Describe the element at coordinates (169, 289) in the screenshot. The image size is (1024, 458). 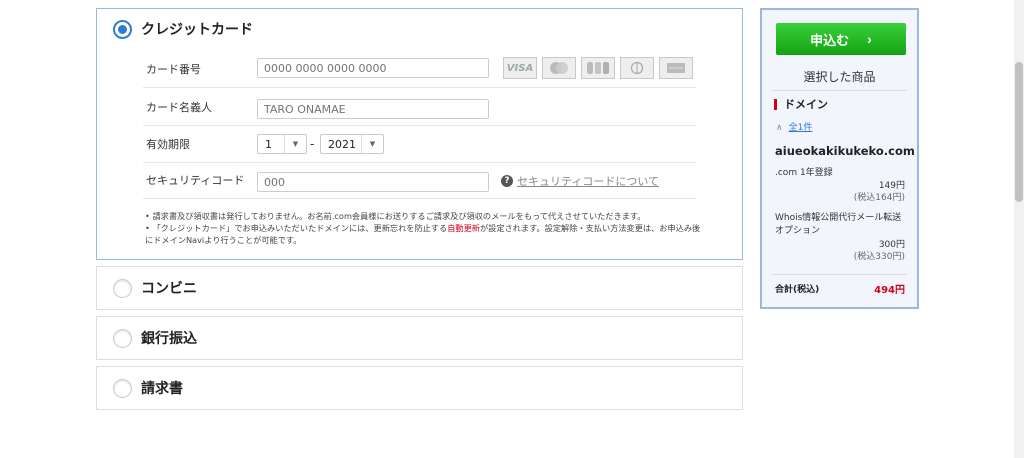
I see `convenience-title: コンビニ` at that location.